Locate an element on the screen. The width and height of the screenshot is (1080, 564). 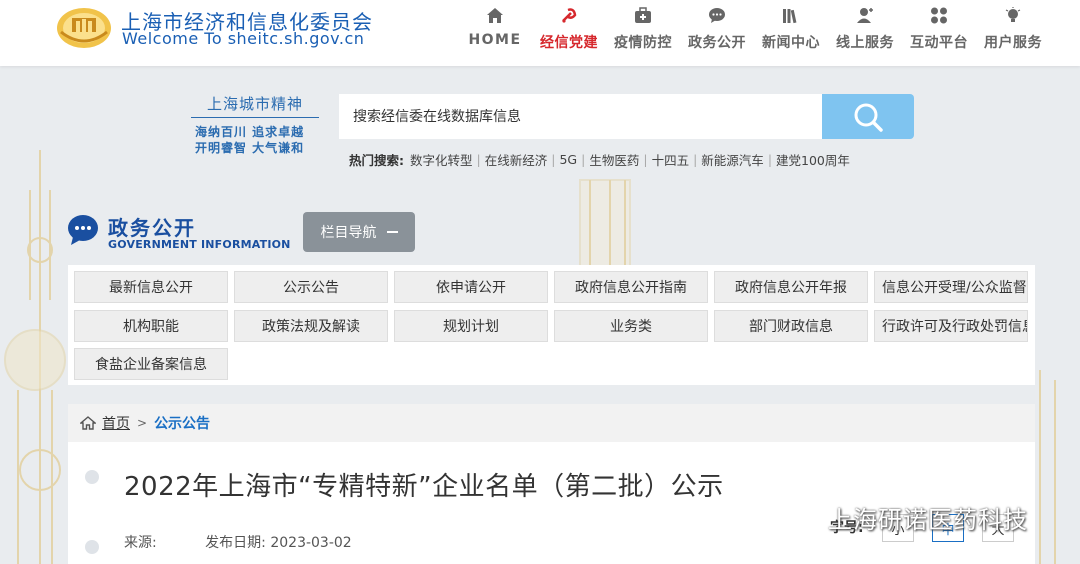
search-button is located at coordinates (868, 116).